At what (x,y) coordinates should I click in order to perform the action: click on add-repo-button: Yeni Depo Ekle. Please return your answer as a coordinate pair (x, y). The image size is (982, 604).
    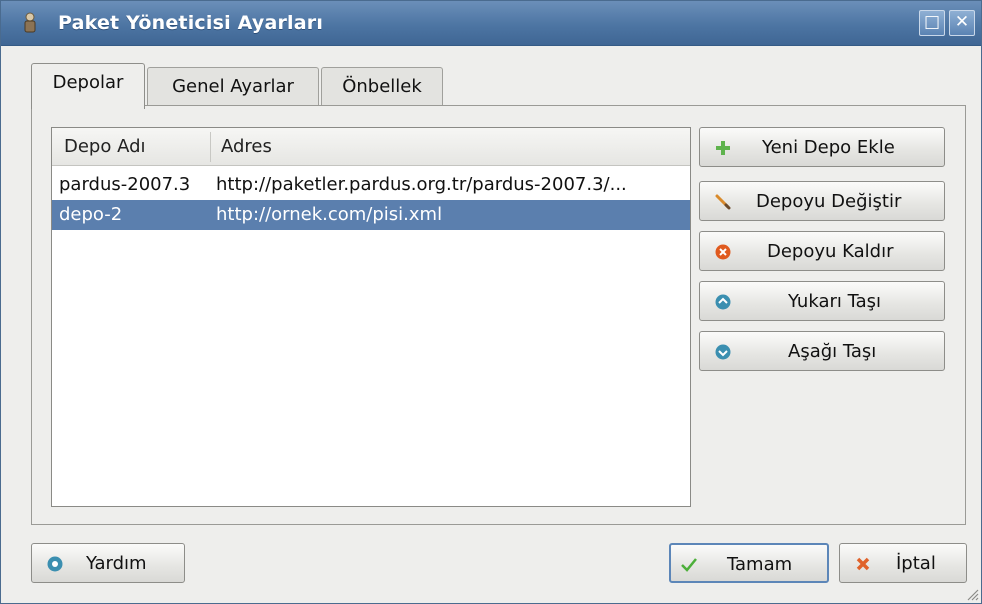
    Looking at the image, I should click on (822, 147).